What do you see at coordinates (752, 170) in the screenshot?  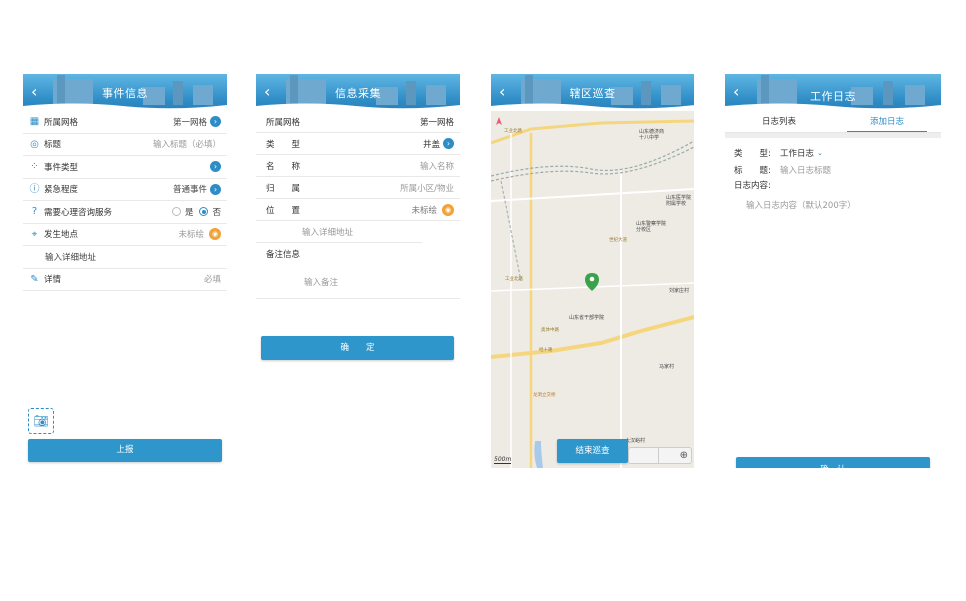 I see `title-label: 标 题:` at bounding box center [752, 170].